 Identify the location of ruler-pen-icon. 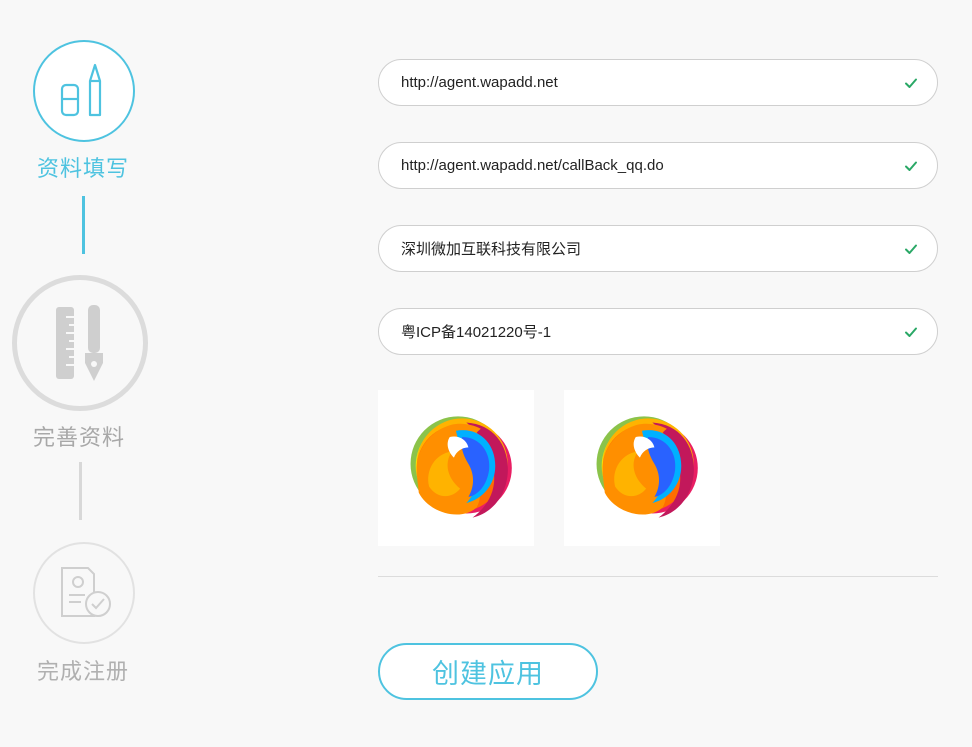
(79, 343).